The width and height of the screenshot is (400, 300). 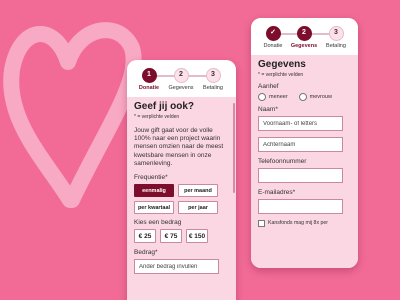 I want to click on name-label: Naam*, so click(x=268, y=109).